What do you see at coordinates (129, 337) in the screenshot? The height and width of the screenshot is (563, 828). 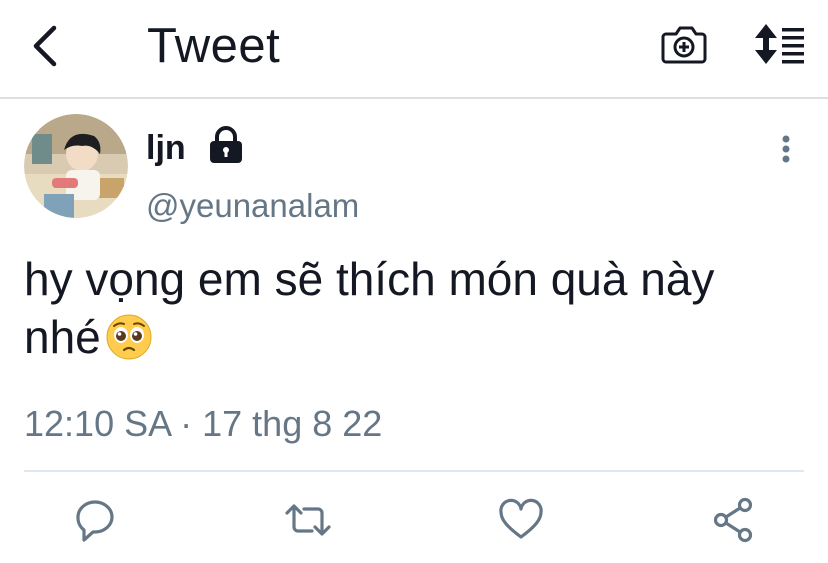 I see `pleading-face-emoji-icon` at bounding box center [129, 337].